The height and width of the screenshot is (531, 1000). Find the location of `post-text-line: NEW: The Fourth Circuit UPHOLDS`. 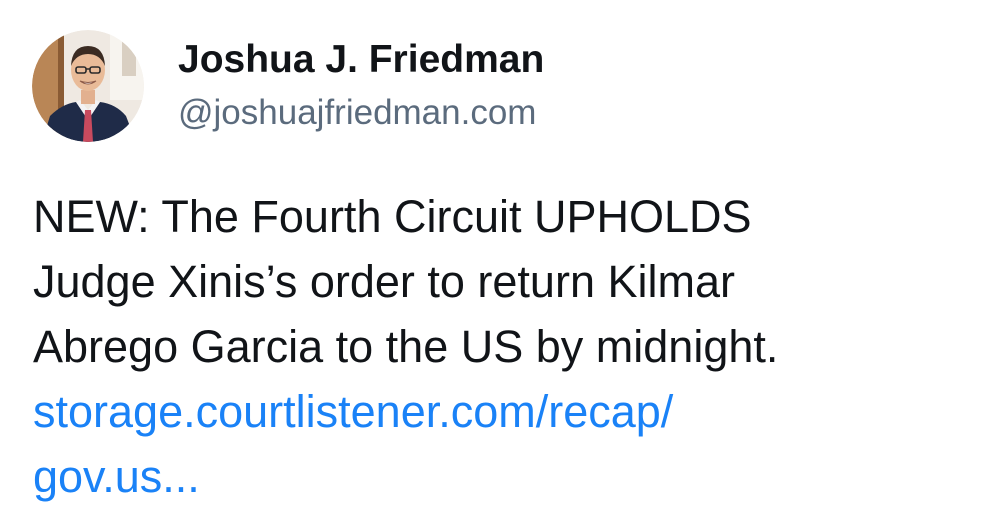

post-text-line: NEW: The Fourth Circuit UPHOLDS is located at coordinates (392, 216).